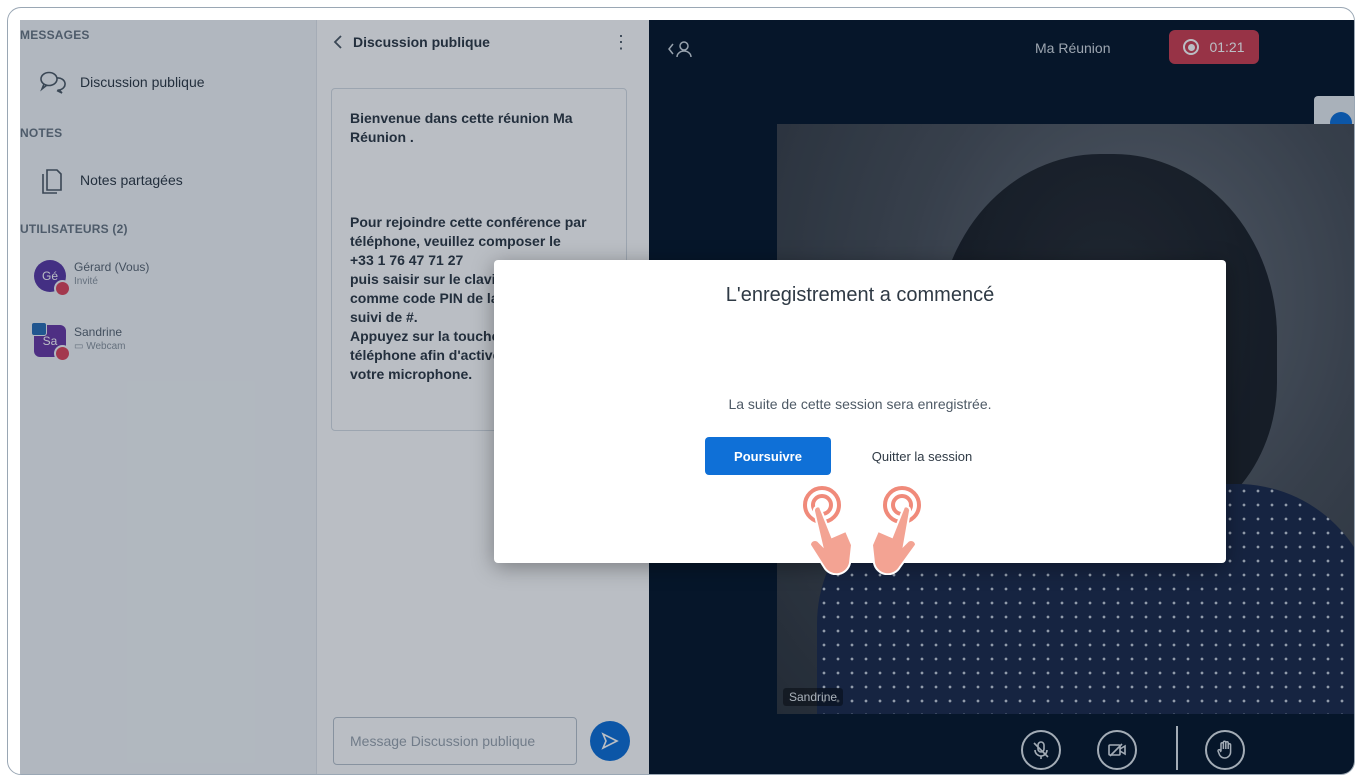 Image resolution: width=1355 pixels, height=778 pixels. I want to click on leave-session-button: Quitter la session, so click(922, 456).